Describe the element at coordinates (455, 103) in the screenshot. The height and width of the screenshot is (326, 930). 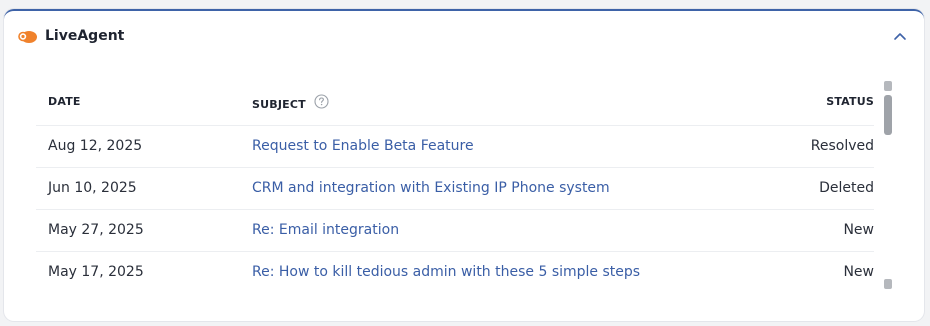
I see `table-header: DATE SUBJECT STATUS` at that location.